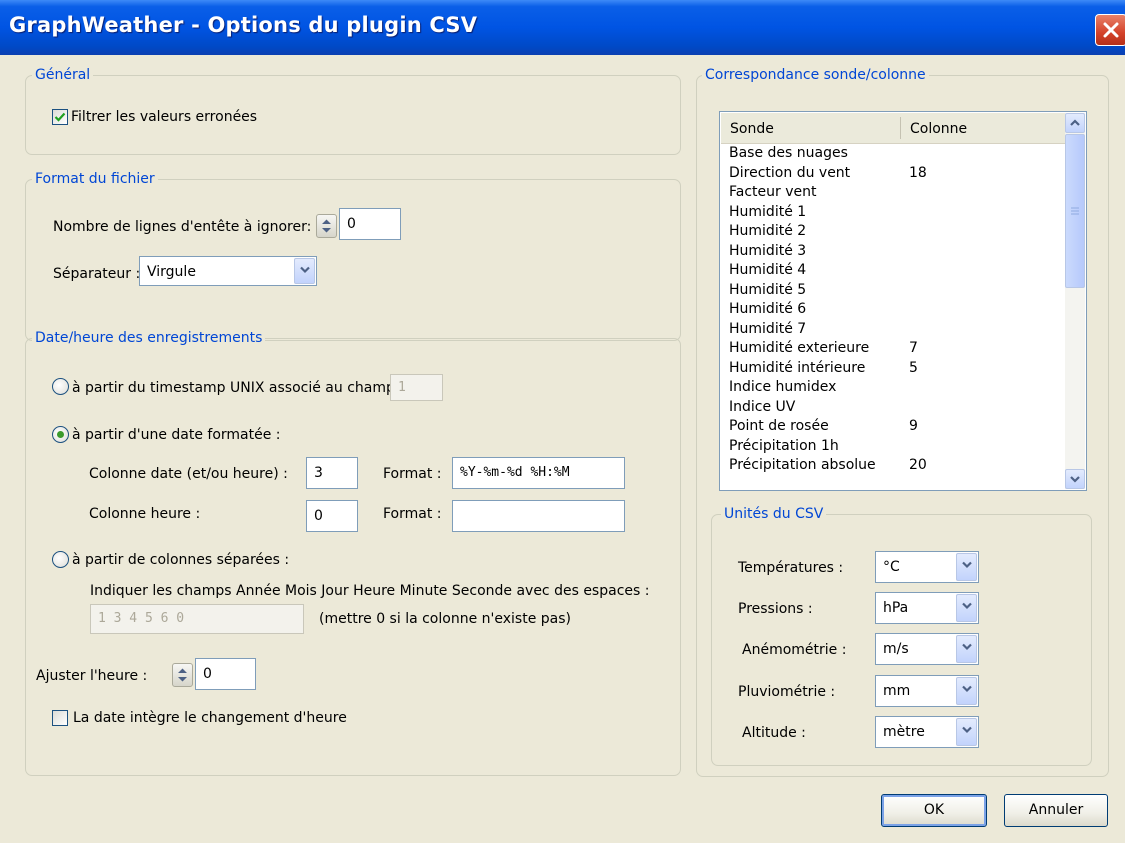  What do you see at coordinates (538, 516) in the screenshot?
I see `time-format-input` at bounding box center [538, 516].